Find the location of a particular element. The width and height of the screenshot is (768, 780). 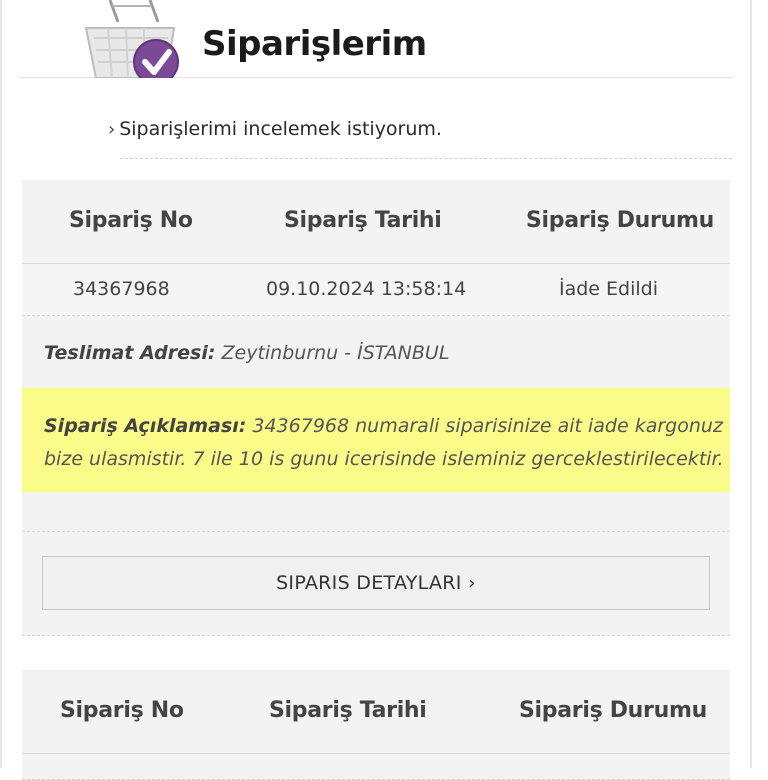

chevron-right-icon: › is located at coordinates (112, 129).